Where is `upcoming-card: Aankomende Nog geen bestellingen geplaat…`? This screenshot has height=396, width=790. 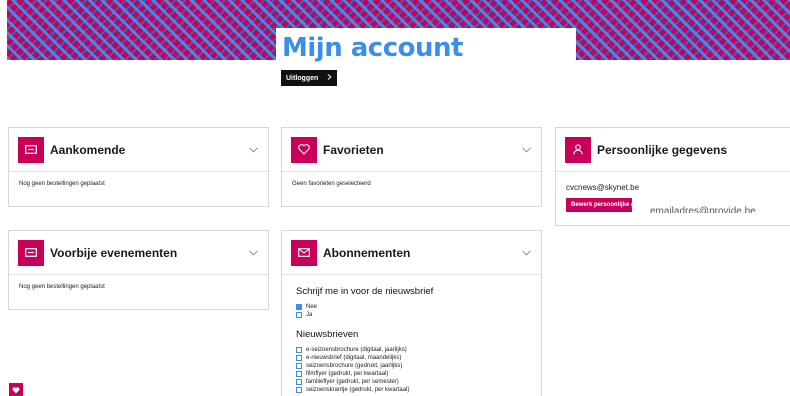
upcoming-card: Aankomende Nog geen bestellingen geplaat… is located at coordinates (138, 167).